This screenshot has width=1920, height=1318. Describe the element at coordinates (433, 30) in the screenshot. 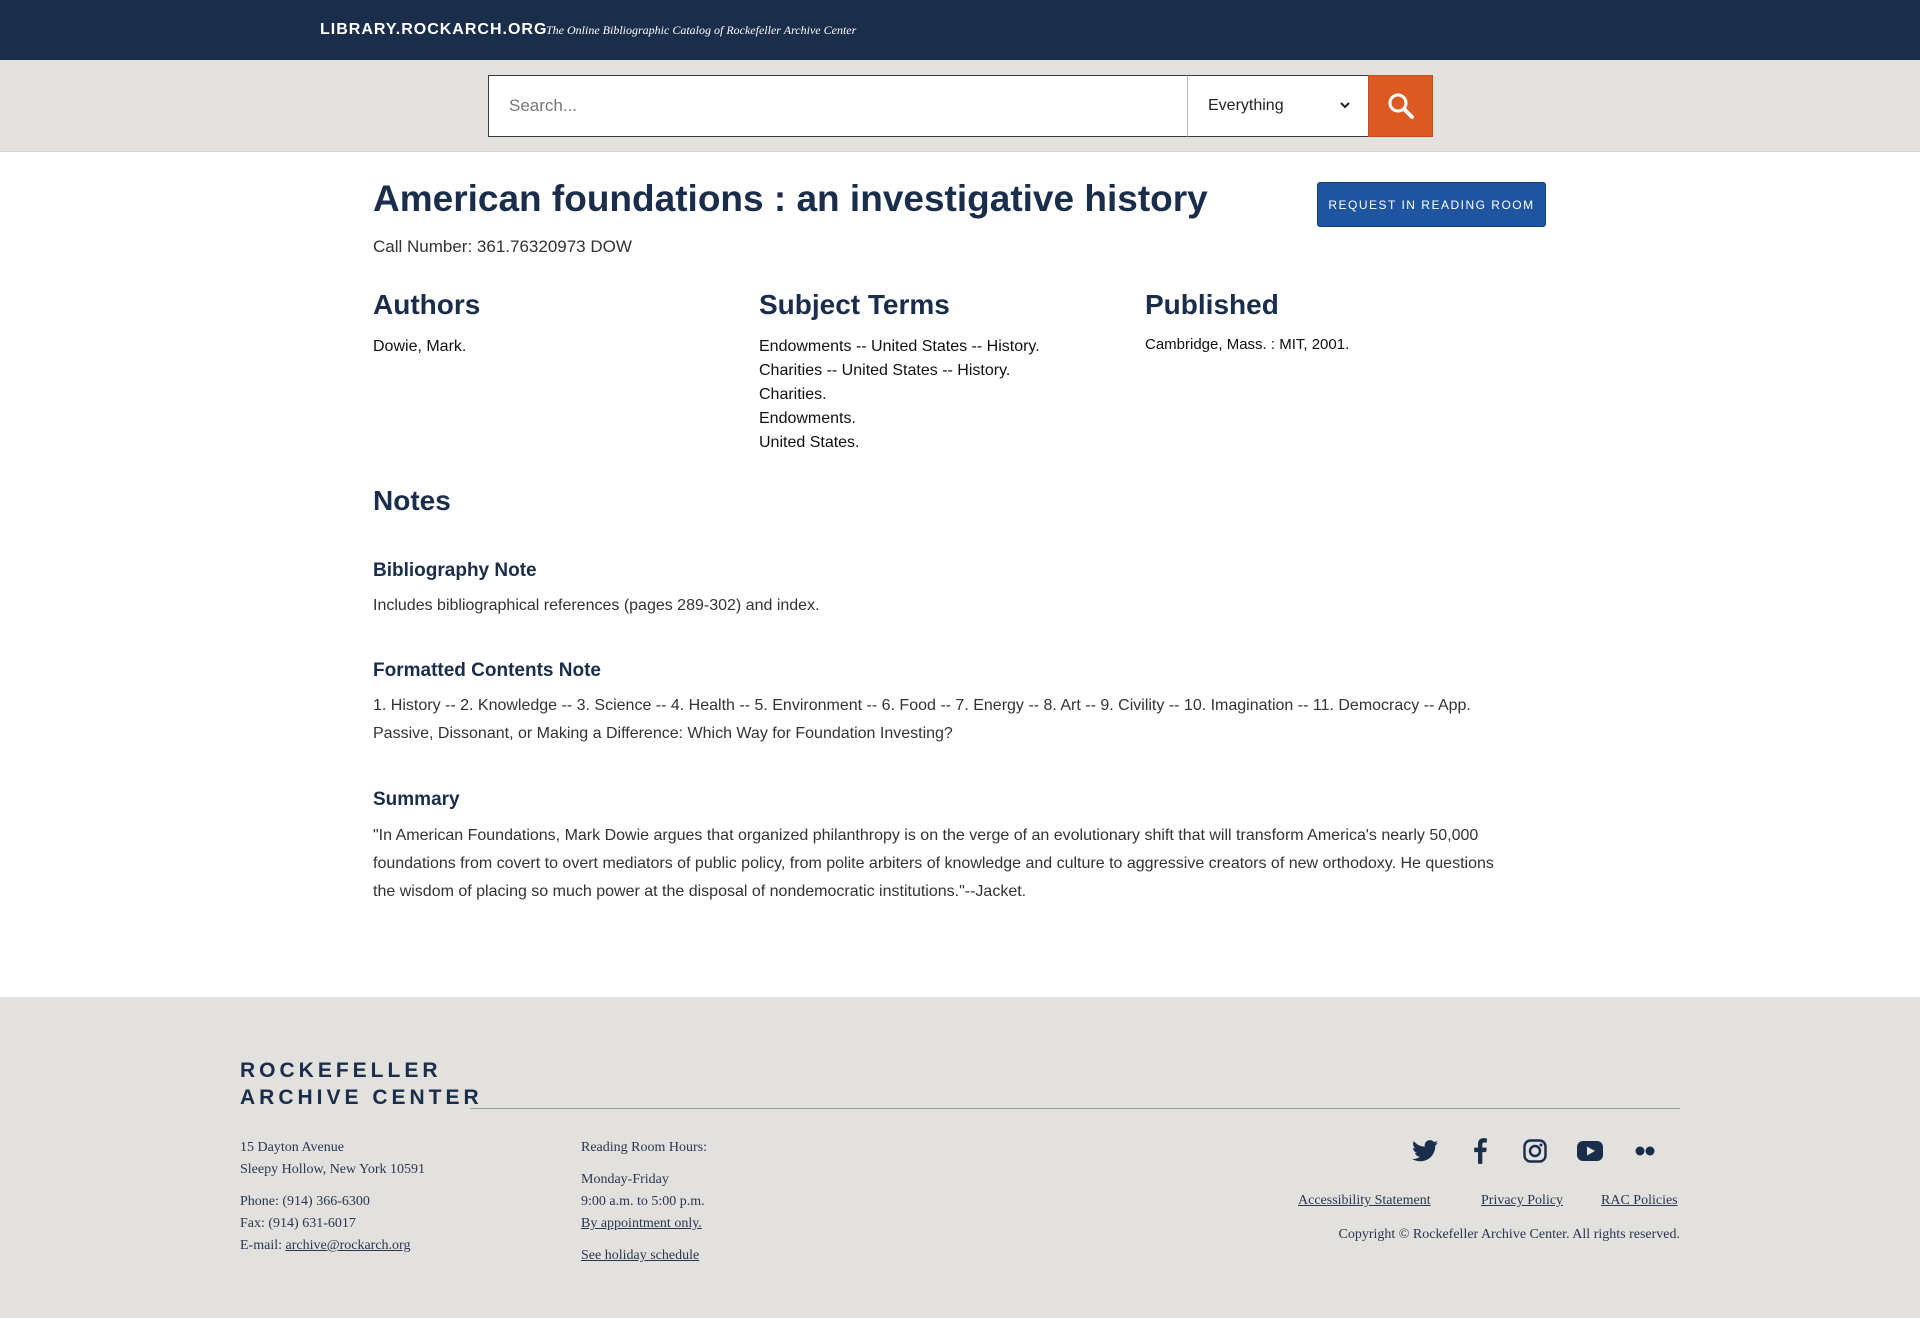

I see `site-brand-link: LIBRARY.ROCKARCH.ORG` at that location.